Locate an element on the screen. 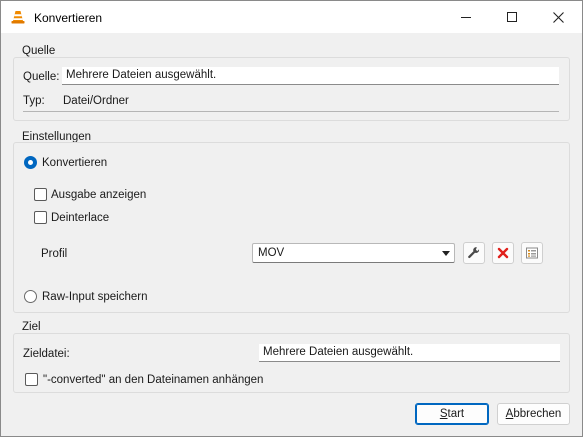 Image resolution: width=583 pixels, height=437 pixels. profile-label: Profil is located at coordinates (54, 254).